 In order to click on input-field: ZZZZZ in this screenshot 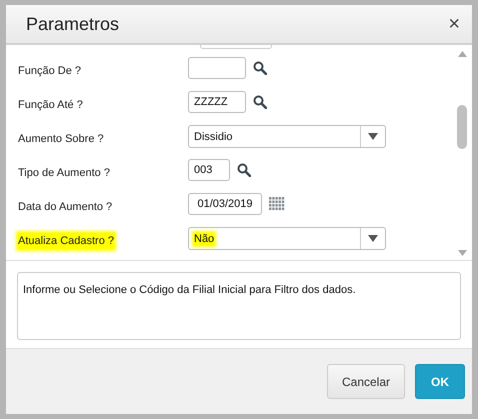, I will do `click(217, 102)`.